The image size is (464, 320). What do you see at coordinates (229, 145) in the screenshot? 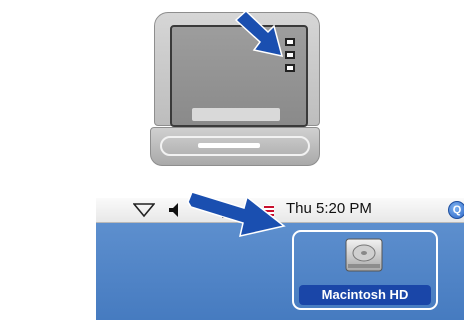
I see `base-bar` at bounding box center [229, 145].